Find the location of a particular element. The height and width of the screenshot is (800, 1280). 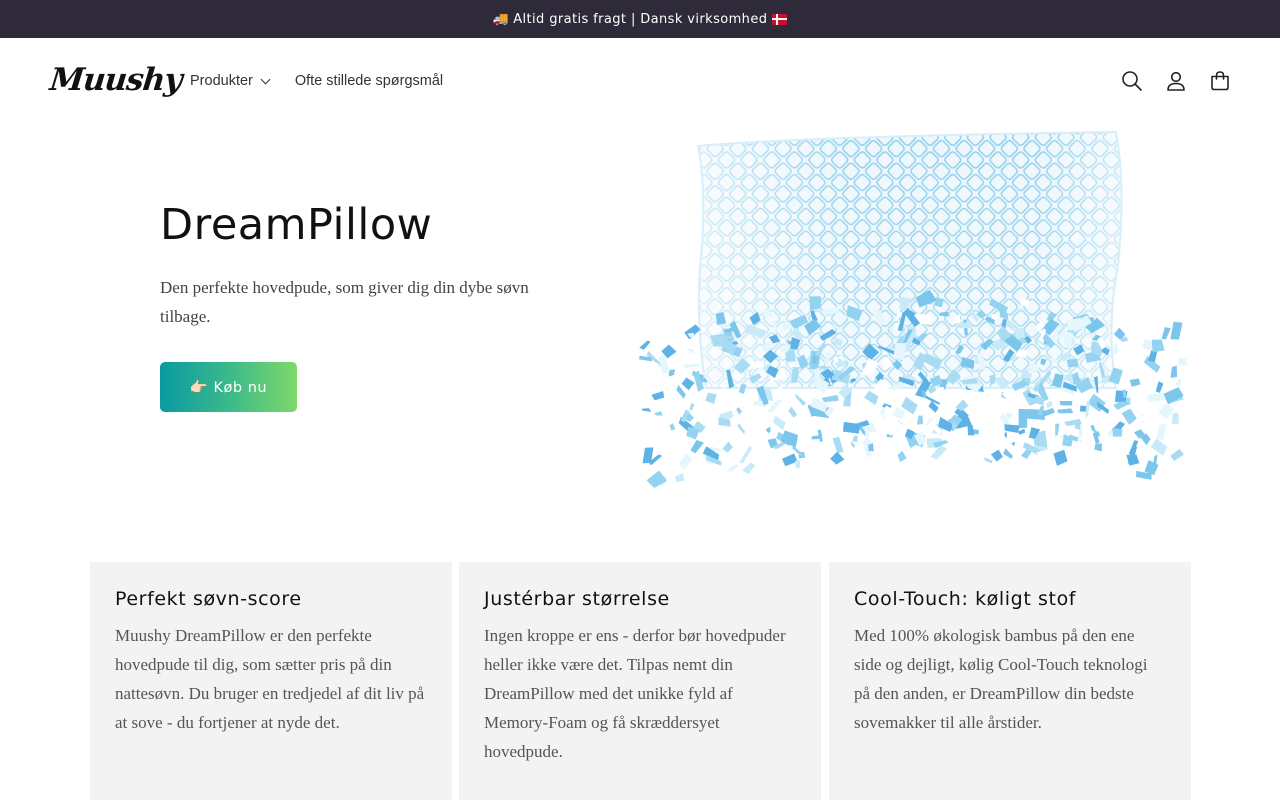

main-nav: Produkter Ofte stillede spørgsmål is located at coordinates (316, 81).